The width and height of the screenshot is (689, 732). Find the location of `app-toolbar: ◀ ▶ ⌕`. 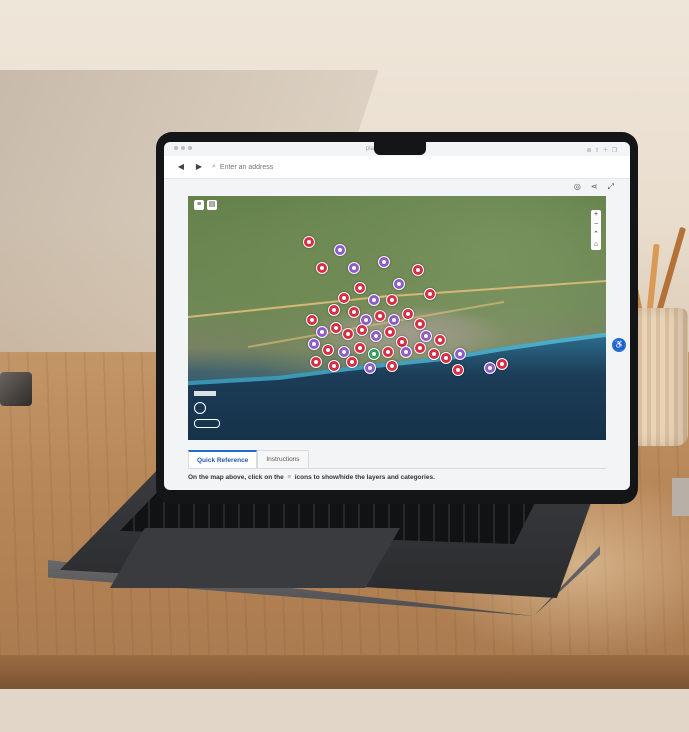

app-toolbar: ◀ ▶ ⌕ is located at coordinates (397, 167).